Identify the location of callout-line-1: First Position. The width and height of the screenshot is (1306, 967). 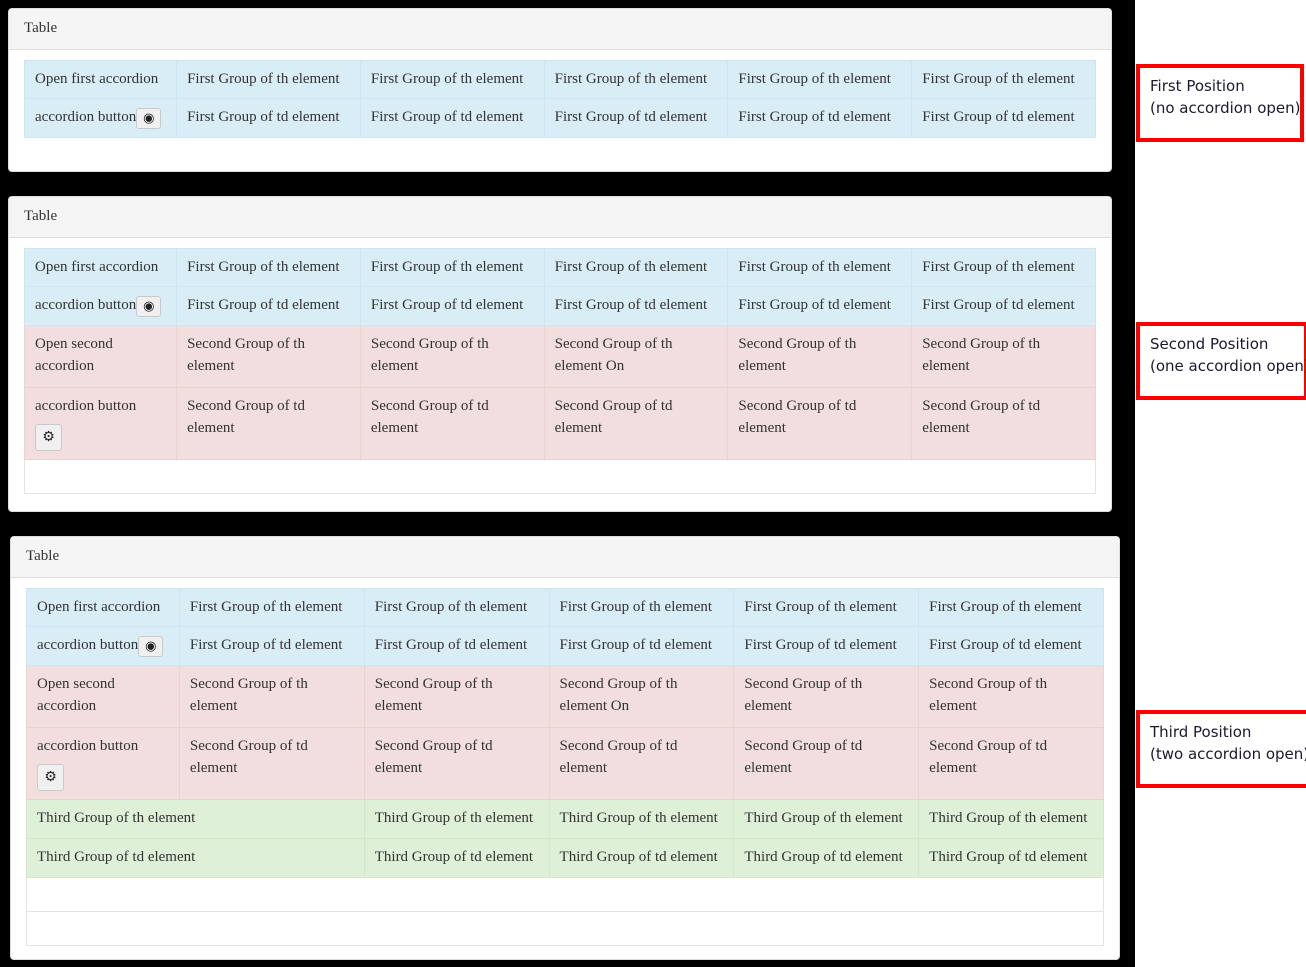
(1197, 86).